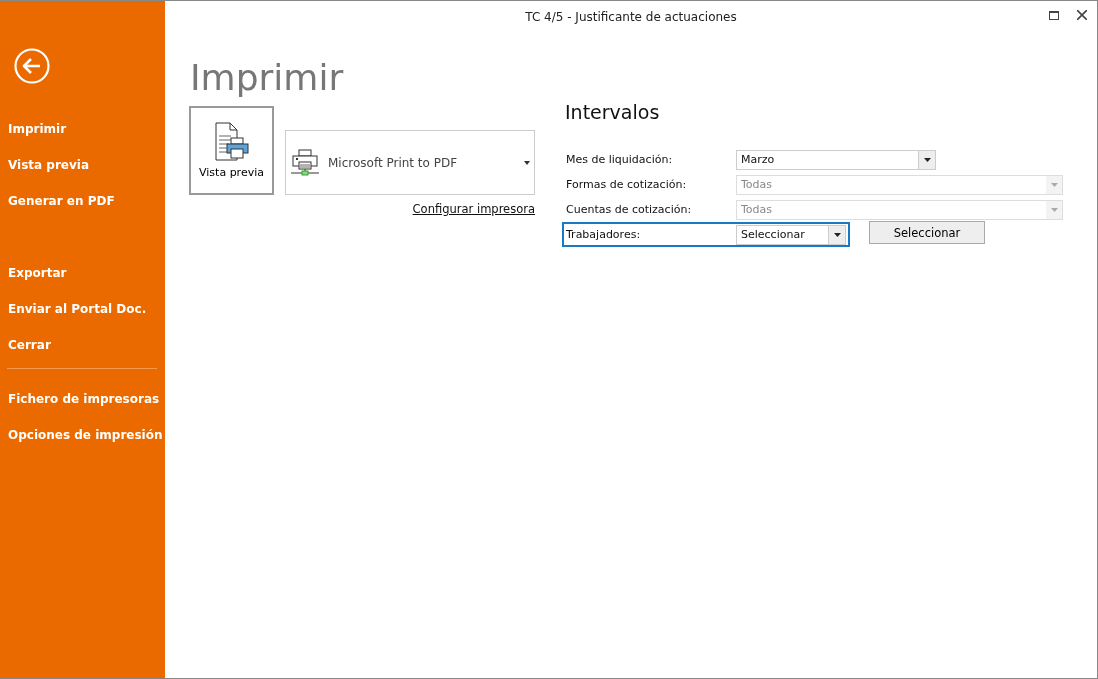 The width and height of the screenshot is (1098, 679). What do you see at coordinates (37, 129) in the screenshot?
I see `sidebar-item: Imprimir` at bounding box center [37, 129].